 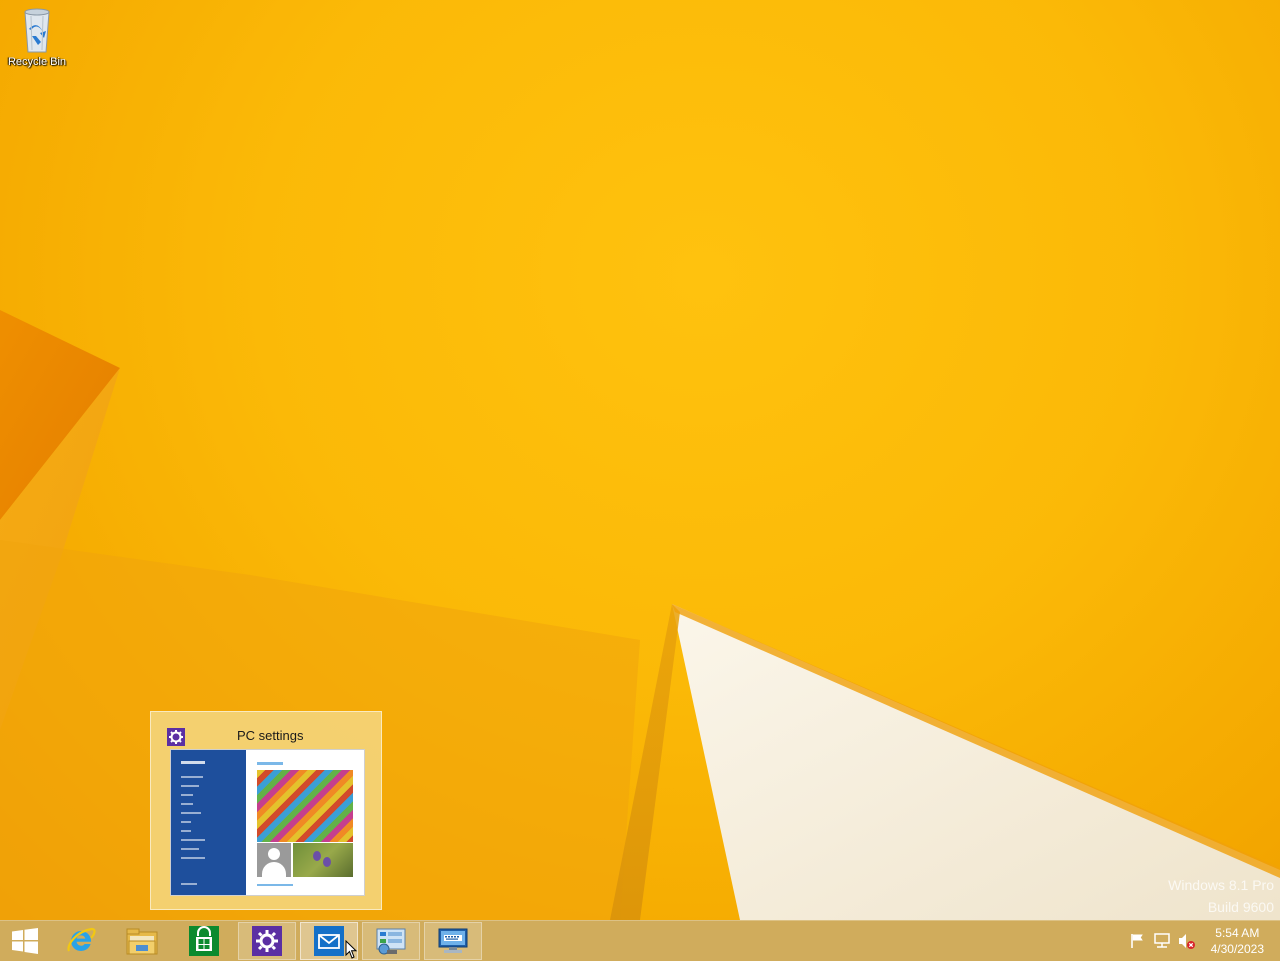 What do you see at coordinates (1240, 907) in the screenshot?
I see `watermark-build: Build 9600` at bounding box center [1240, 907].